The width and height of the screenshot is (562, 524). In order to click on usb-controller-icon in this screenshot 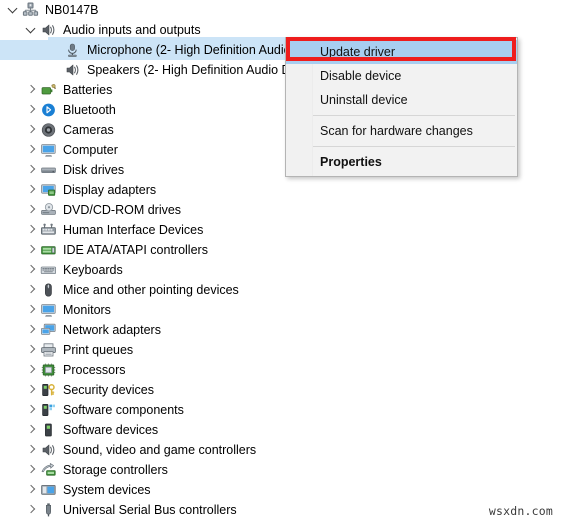, I will do `click(48, 510)`.